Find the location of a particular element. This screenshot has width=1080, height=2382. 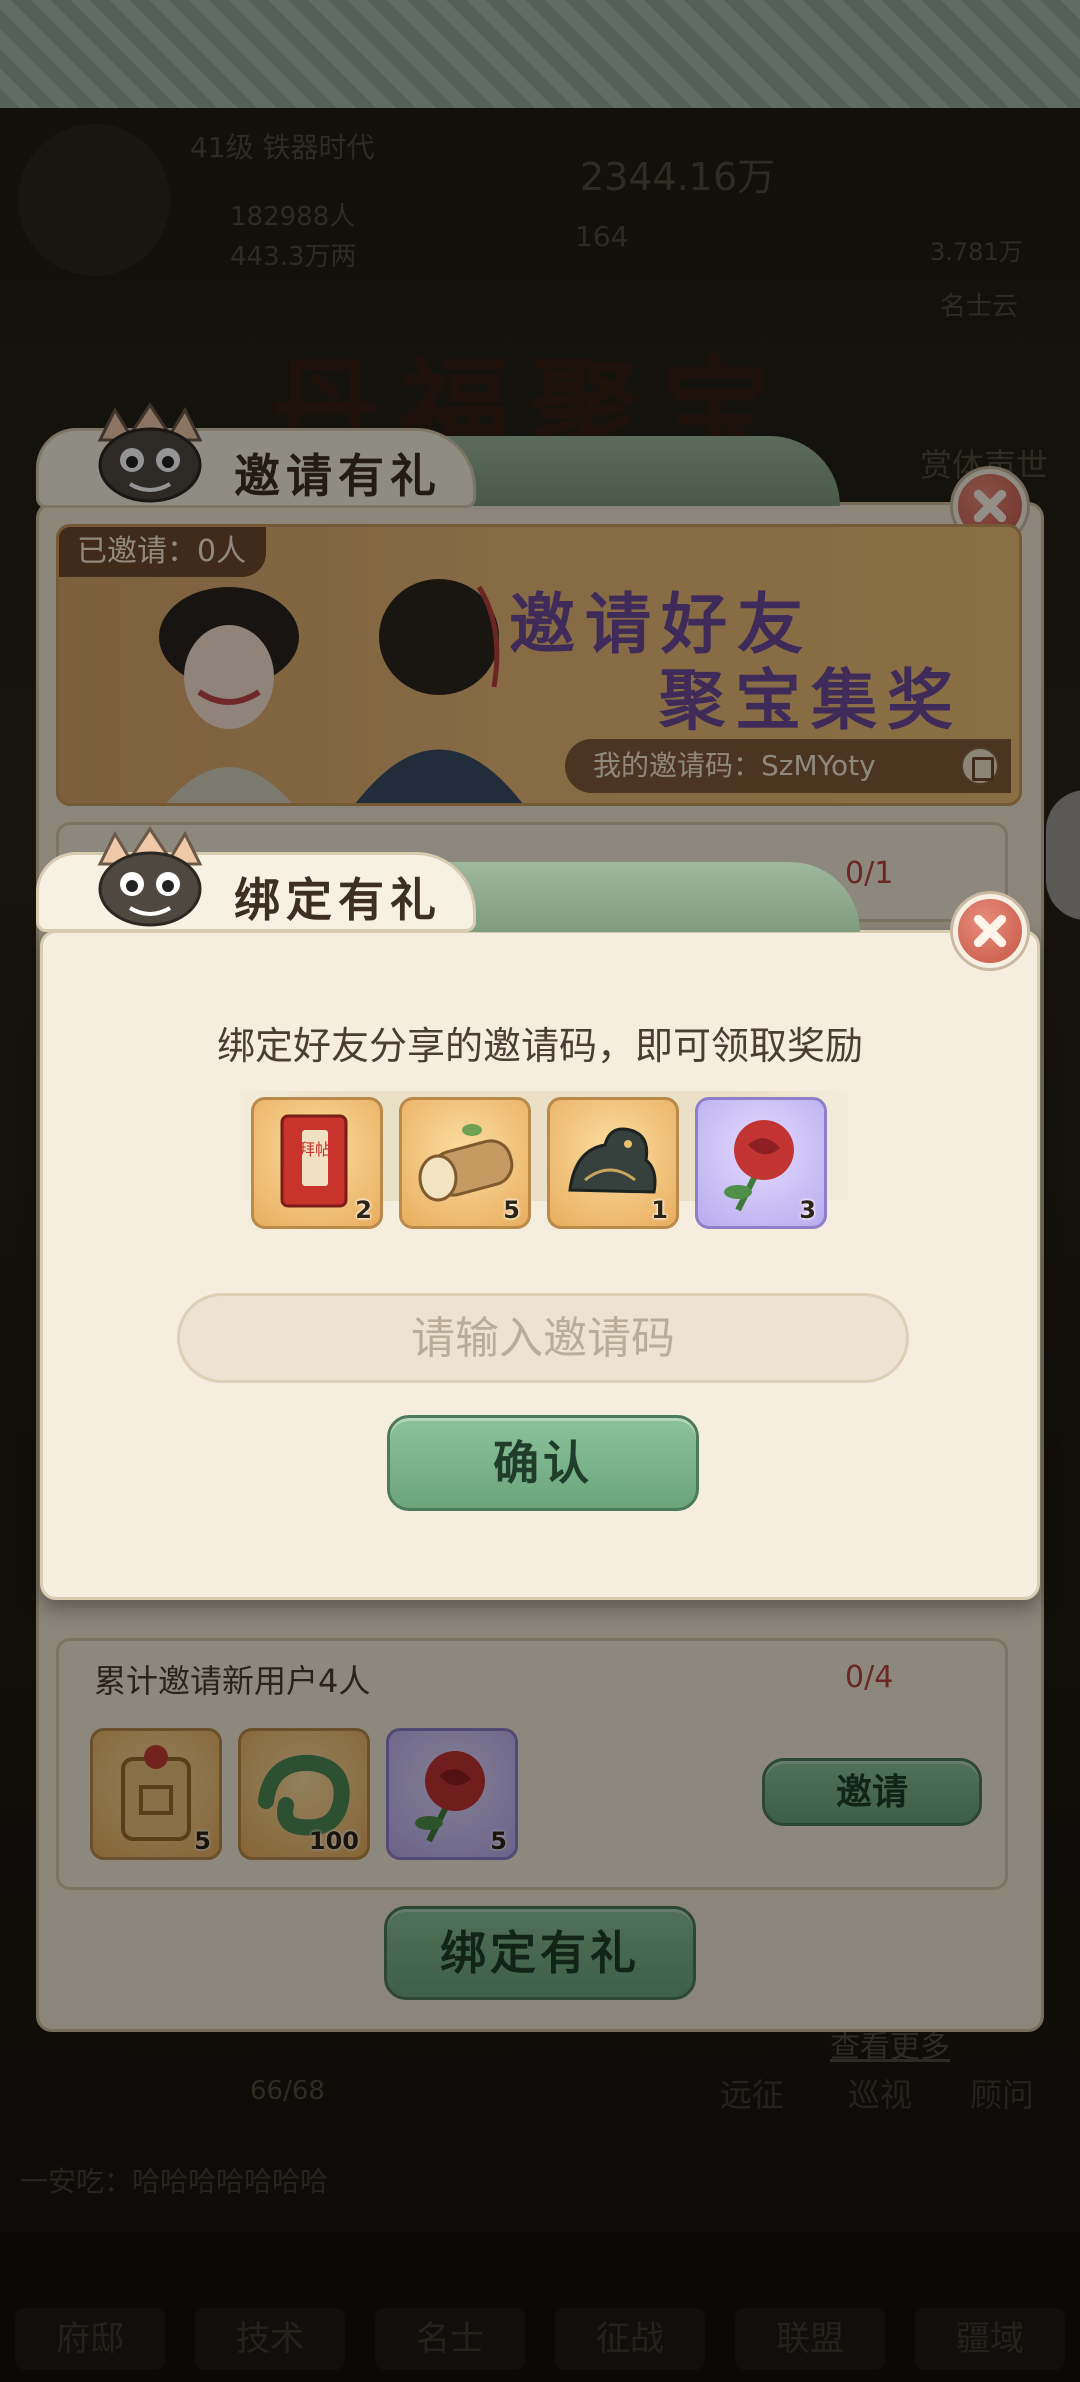

reward-count: 1 is located at coordinates (659, 1210).